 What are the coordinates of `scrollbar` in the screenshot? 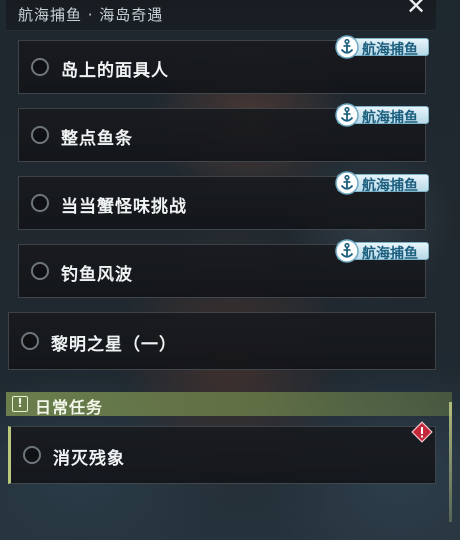 It's located at (450, 462).